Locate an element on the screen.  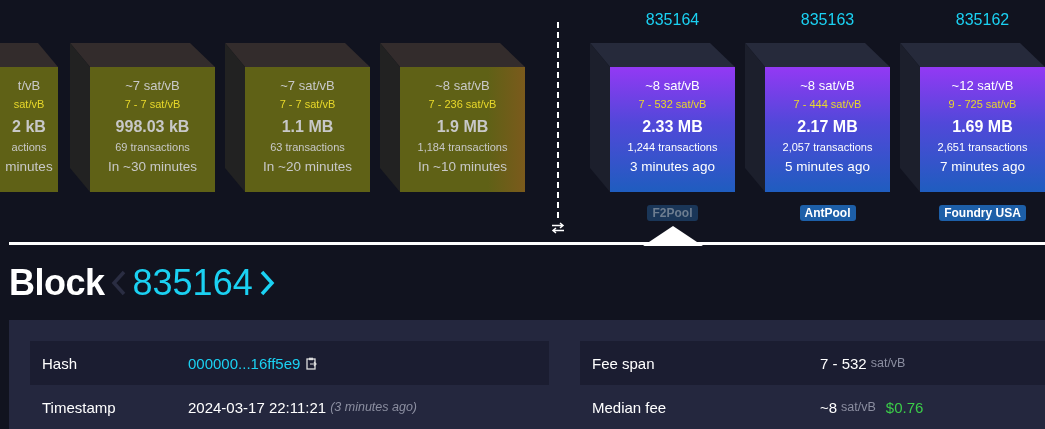
block-face: ~7 sat/vB 7 - 7 sat/vB 998.03 kB 69 transactions In ~30 minutes is located at coordinates (152, 129).